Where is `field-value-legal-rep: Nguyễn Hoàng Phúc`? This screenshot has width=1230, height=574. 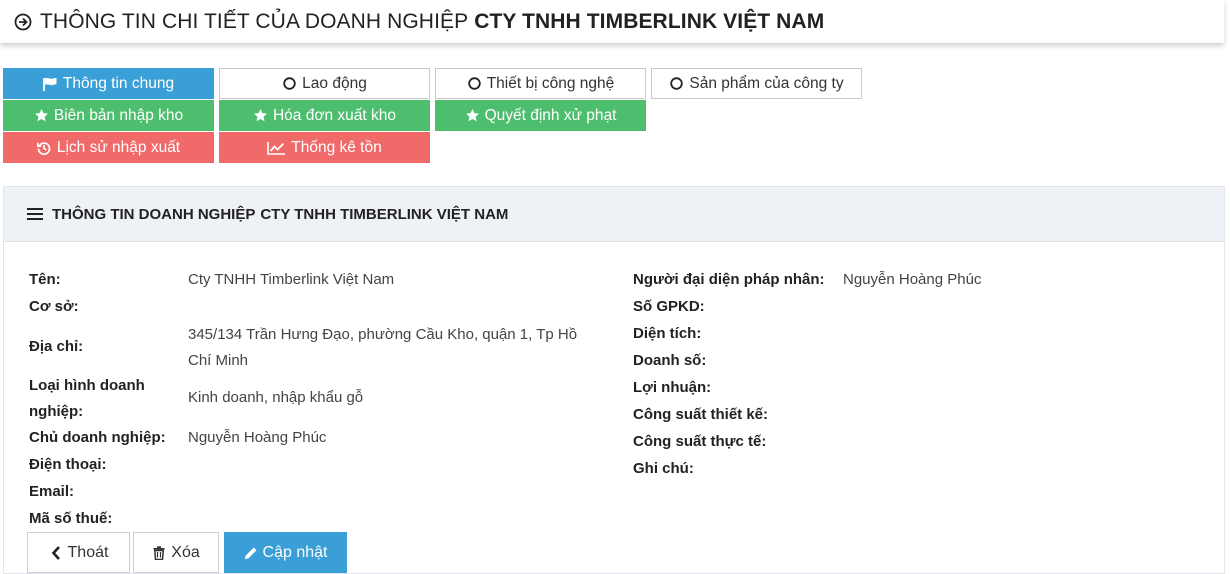 field-value-legal-rep: Nguyễn Hoàng Phúc is located at coordinates (912, 279).